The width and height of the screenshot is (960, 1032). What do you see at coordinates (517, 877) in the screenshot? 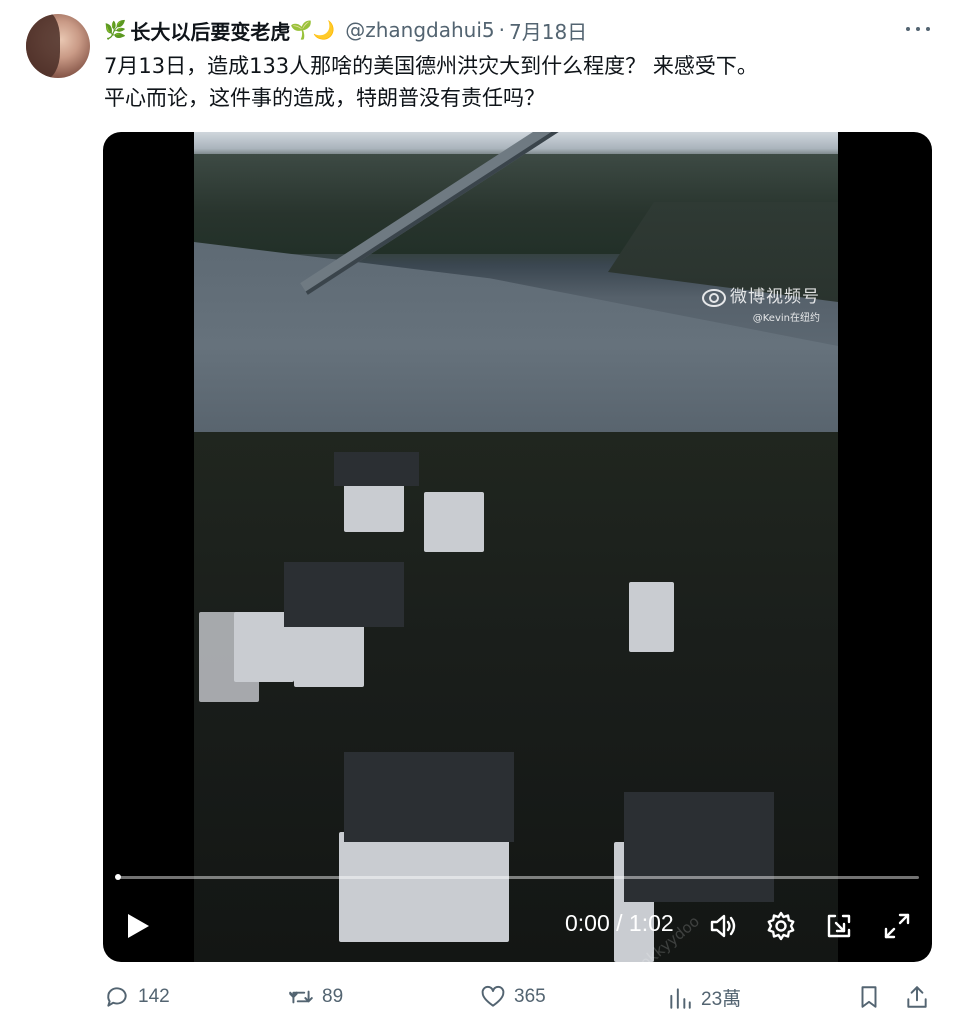
I see `video-progress-bar` at bounding box center [517, 877].